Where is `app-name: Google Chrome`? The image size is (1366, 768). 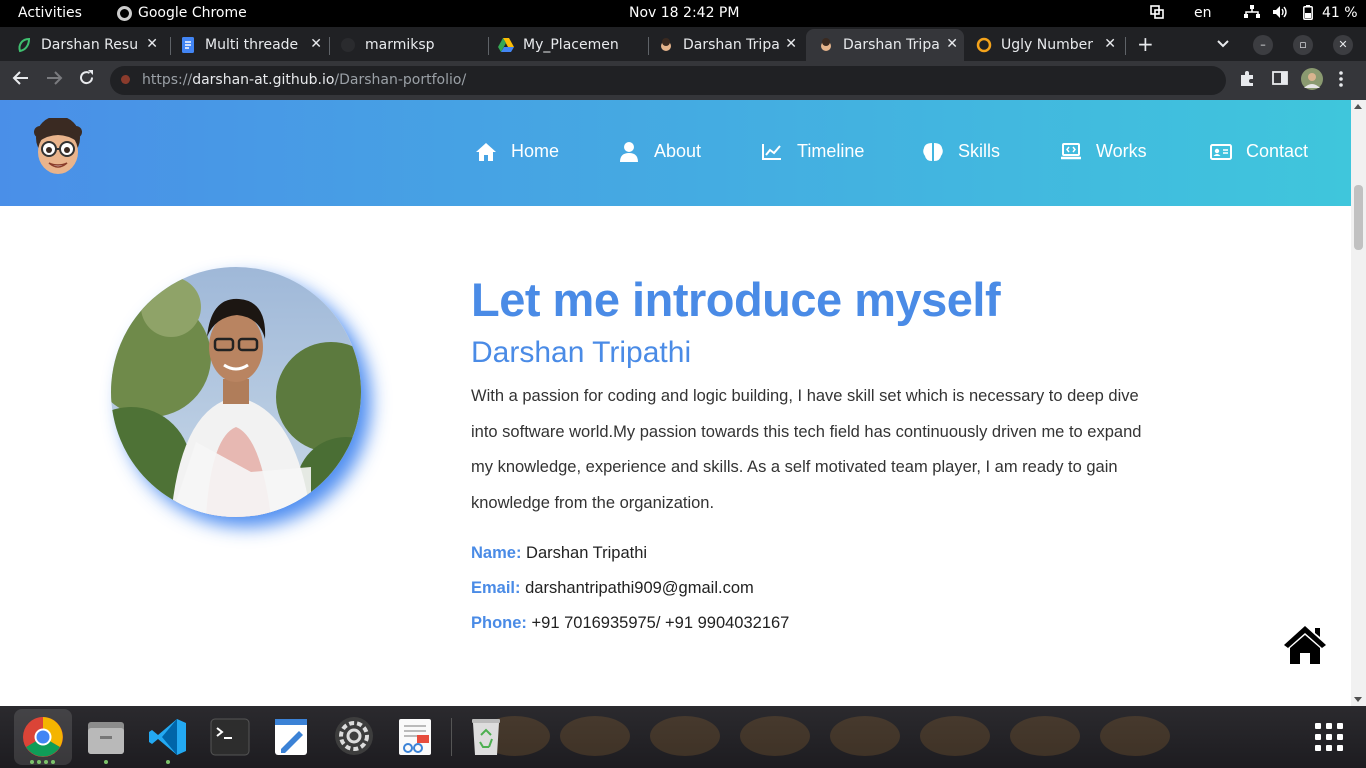 app-name: Google Chrome is located at coordinates (192, 13).